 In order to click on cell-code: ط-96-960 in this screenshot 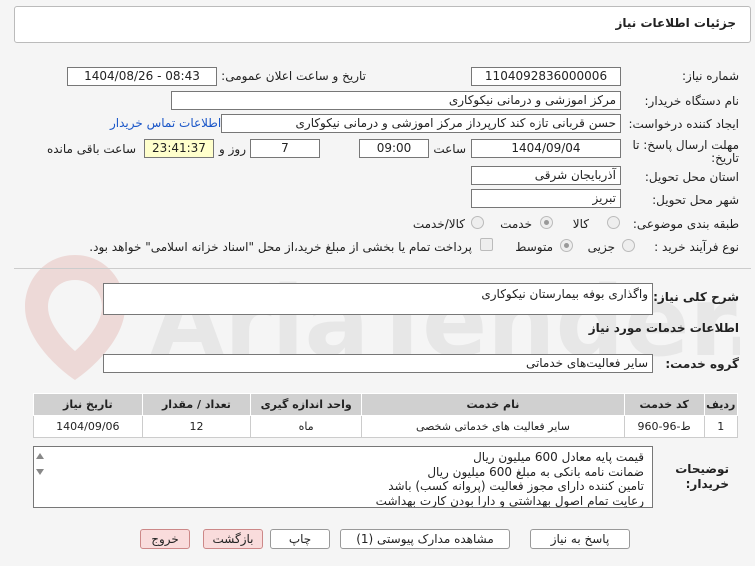, I will do `click(664, 426)`.